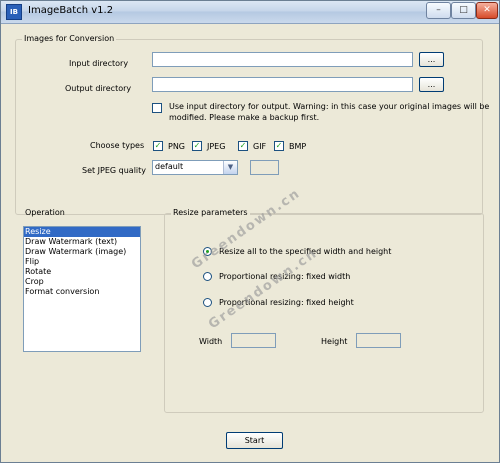 The image size is (500, 463). Describe the element at coordinates (98, 88) in the screenshot. I see `output-directory-label: Output directory` at that location.